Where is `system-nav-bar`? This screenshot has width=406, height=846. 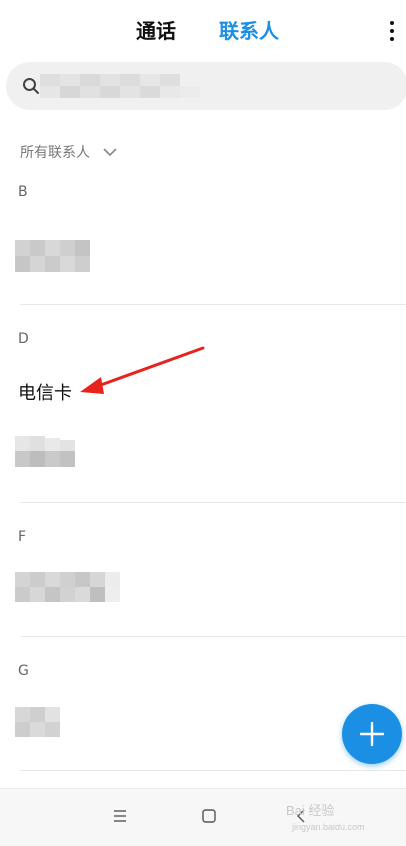 system-nav-bar is located at coordinates (203, 817).